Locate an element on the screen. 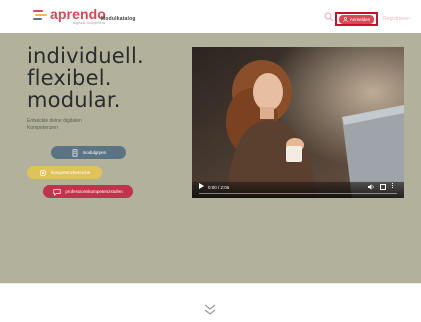 The image size is (421, 322). professional-levels-button-label: professionskompetenzstufen is located at coordinates (94, 191).